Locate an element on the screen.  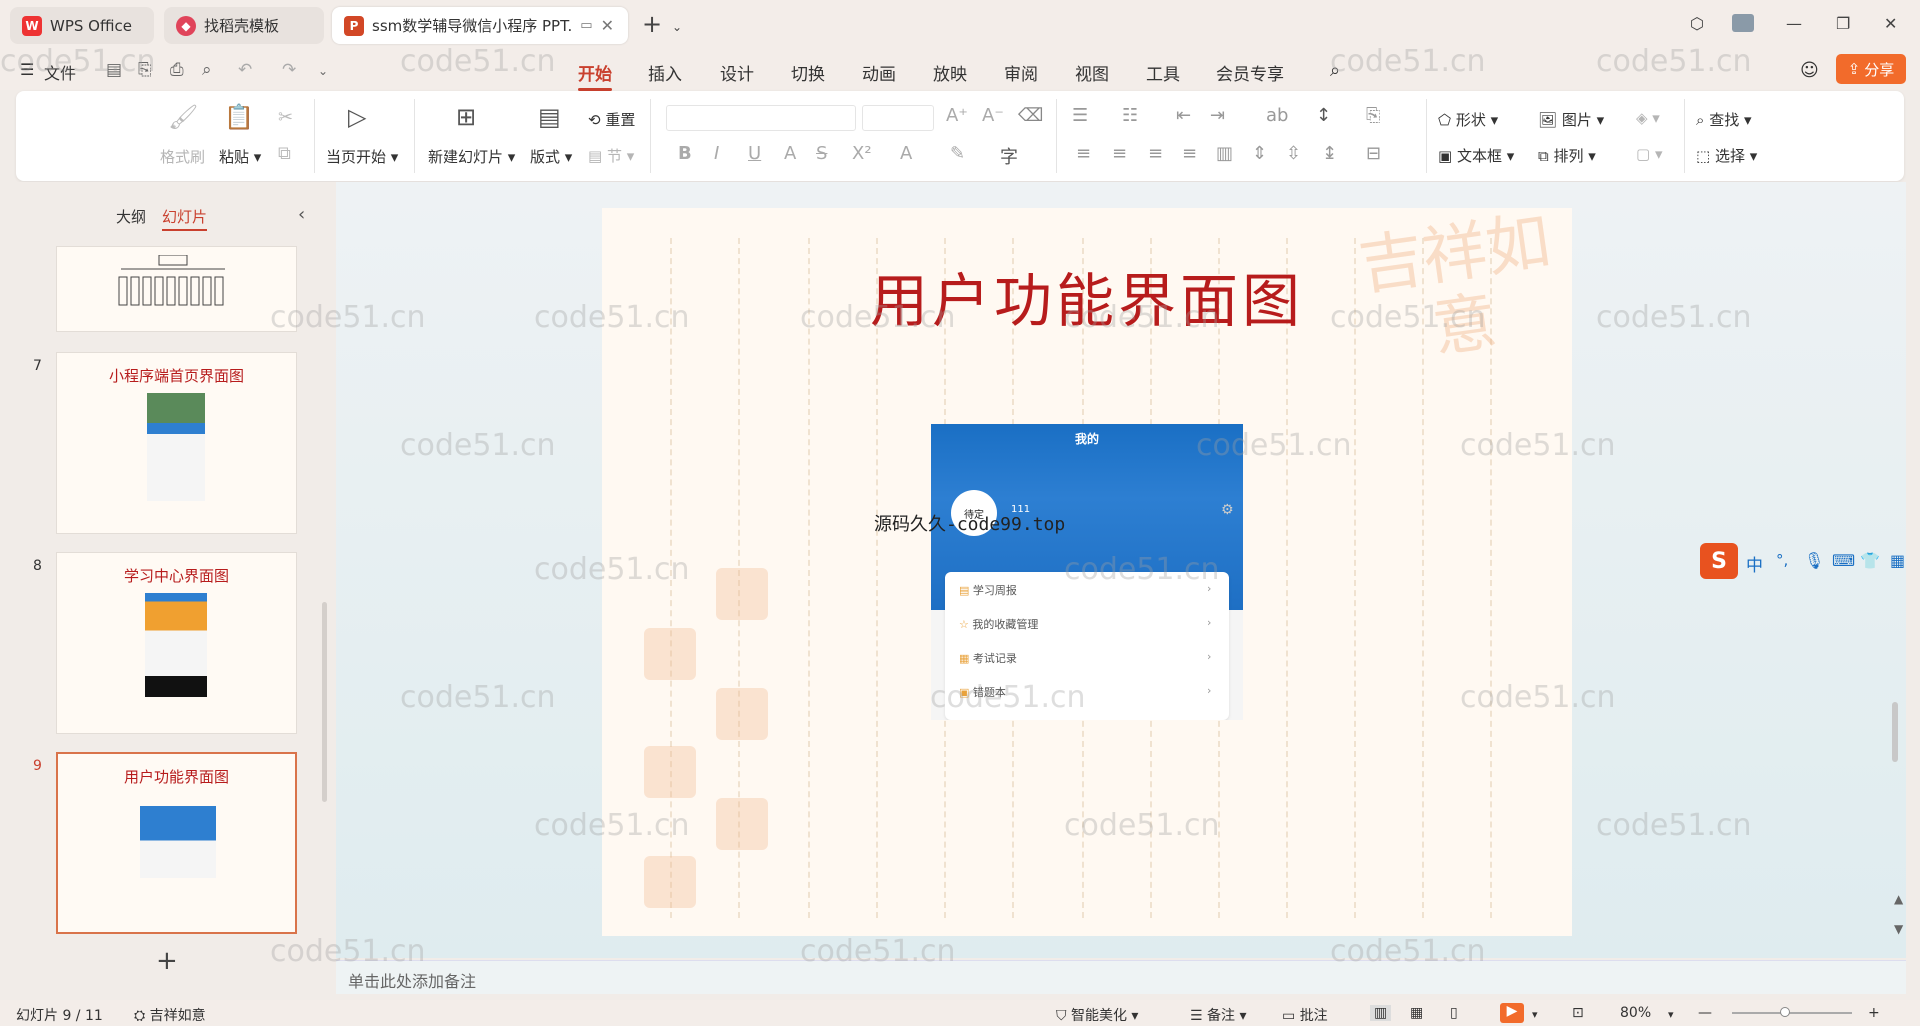
notes-area: 单击此处添加备注 is located at coordinates (1121, 977).